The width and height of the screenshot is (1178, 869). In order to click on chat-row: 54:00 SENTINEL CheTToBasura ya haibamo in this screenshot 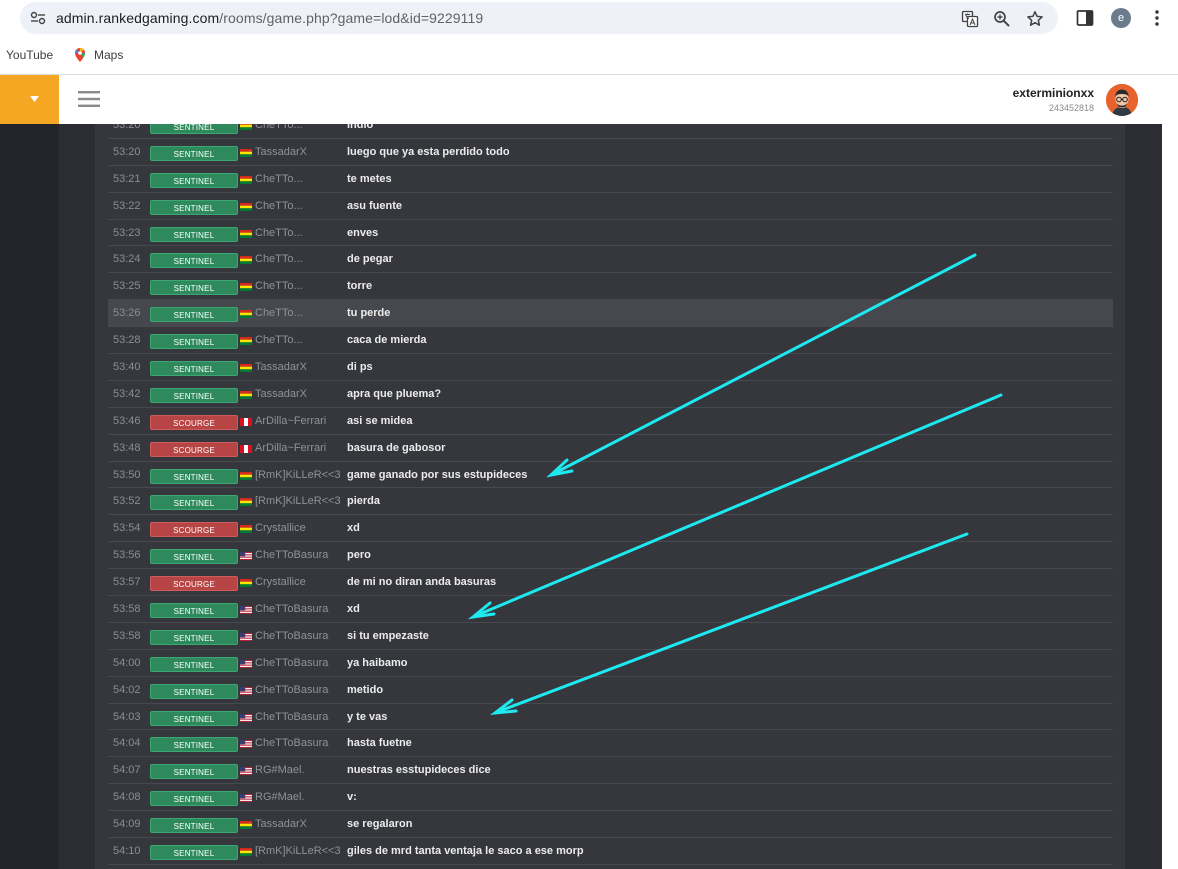, I will do `click(610, 663)`.